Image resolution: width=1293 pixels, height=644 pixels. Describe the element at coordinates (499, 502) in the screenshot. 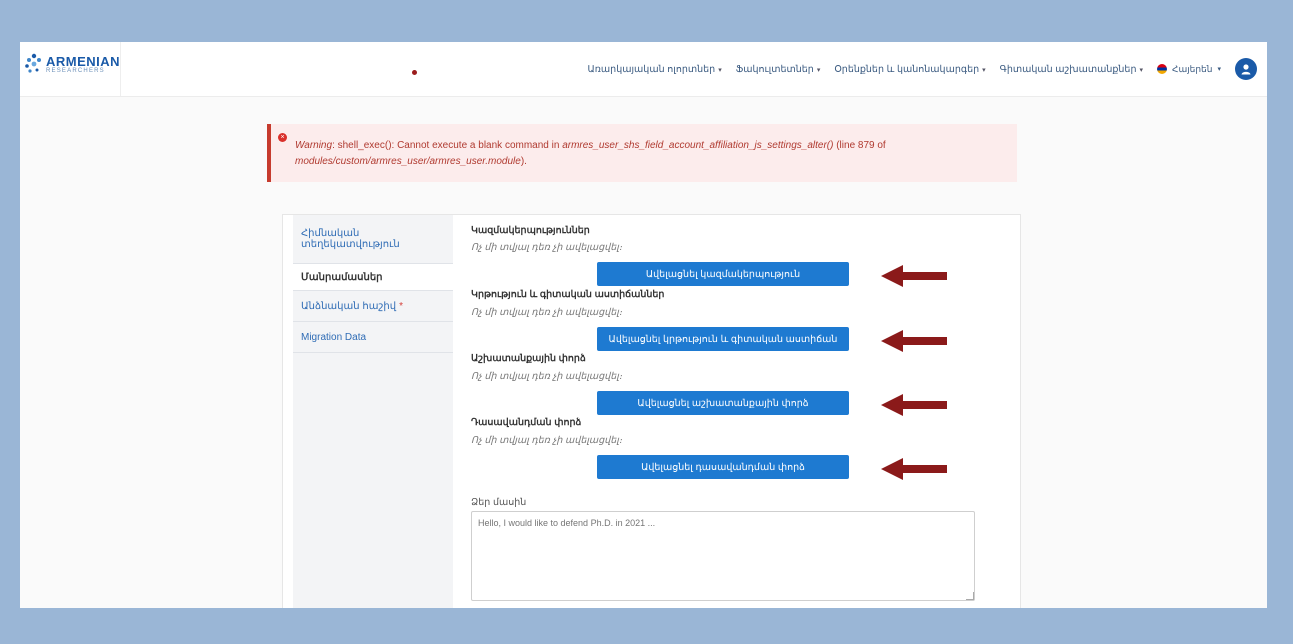

I see `about-me-label: Ձեր մասին` at that location.